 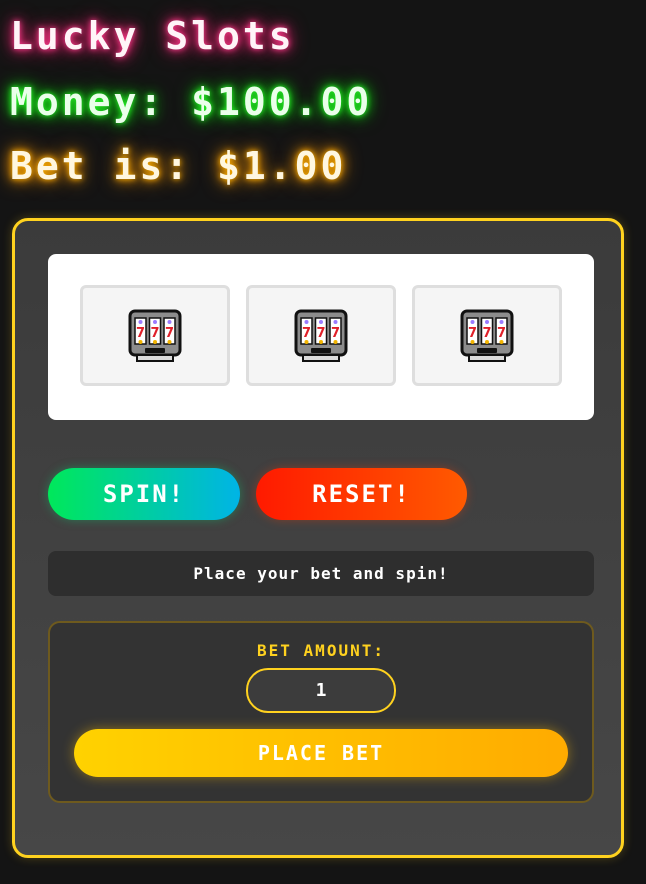 What do you see at coordinates (144, 494) in the screenshot?
I see `spin-button: SPIN!` at bounding box center [144, 494].